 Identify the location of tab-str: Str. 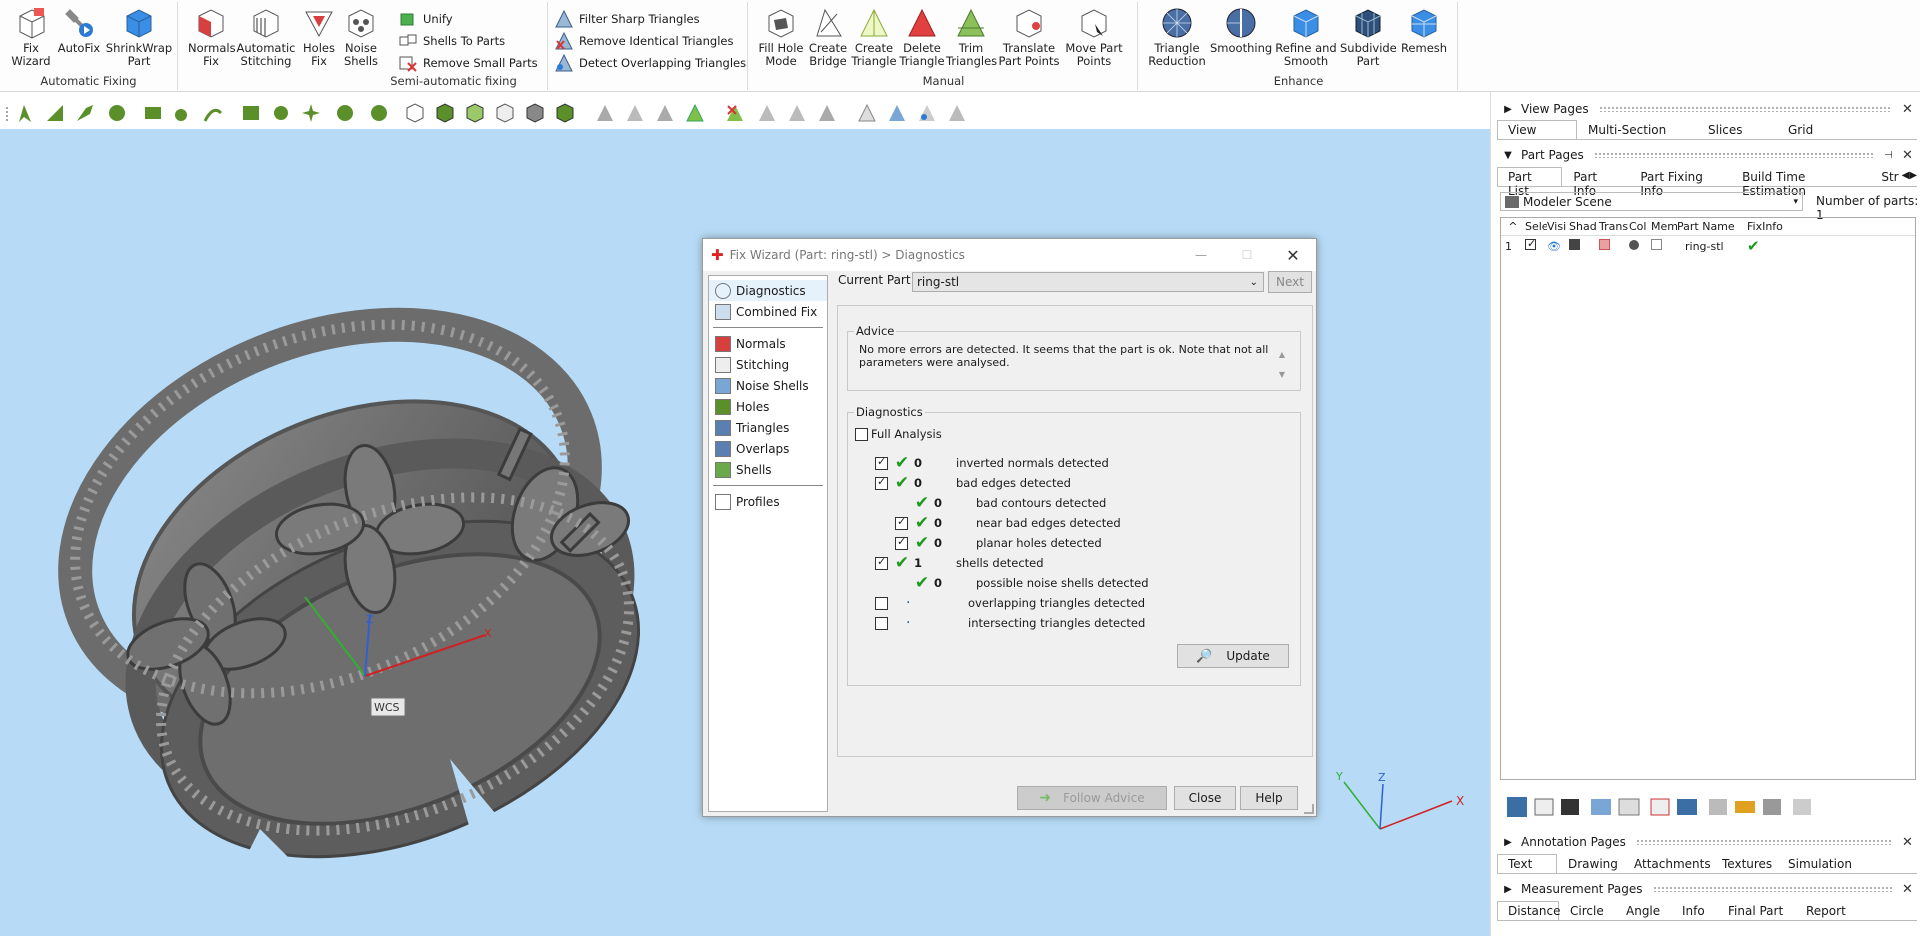
(1885, 176).